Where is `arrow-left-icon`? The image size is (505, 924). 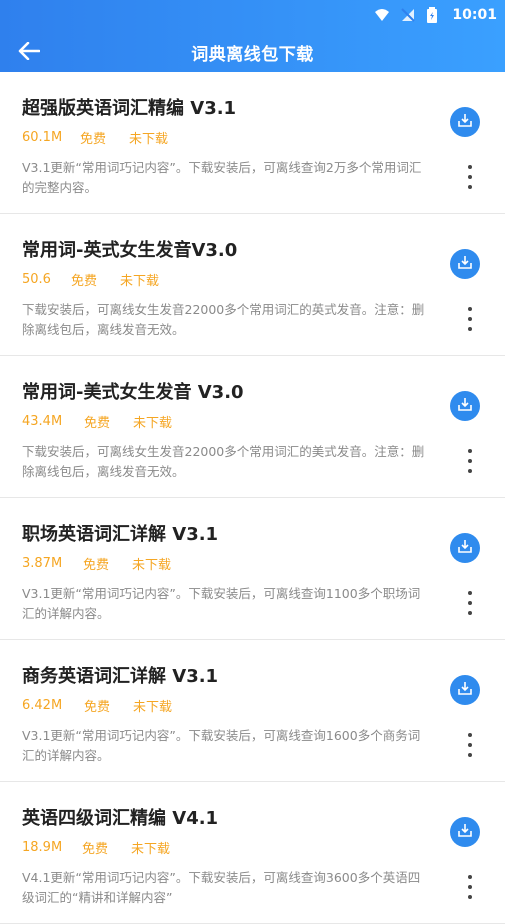 arrow-left-icon is located at coordinates (29, 52).